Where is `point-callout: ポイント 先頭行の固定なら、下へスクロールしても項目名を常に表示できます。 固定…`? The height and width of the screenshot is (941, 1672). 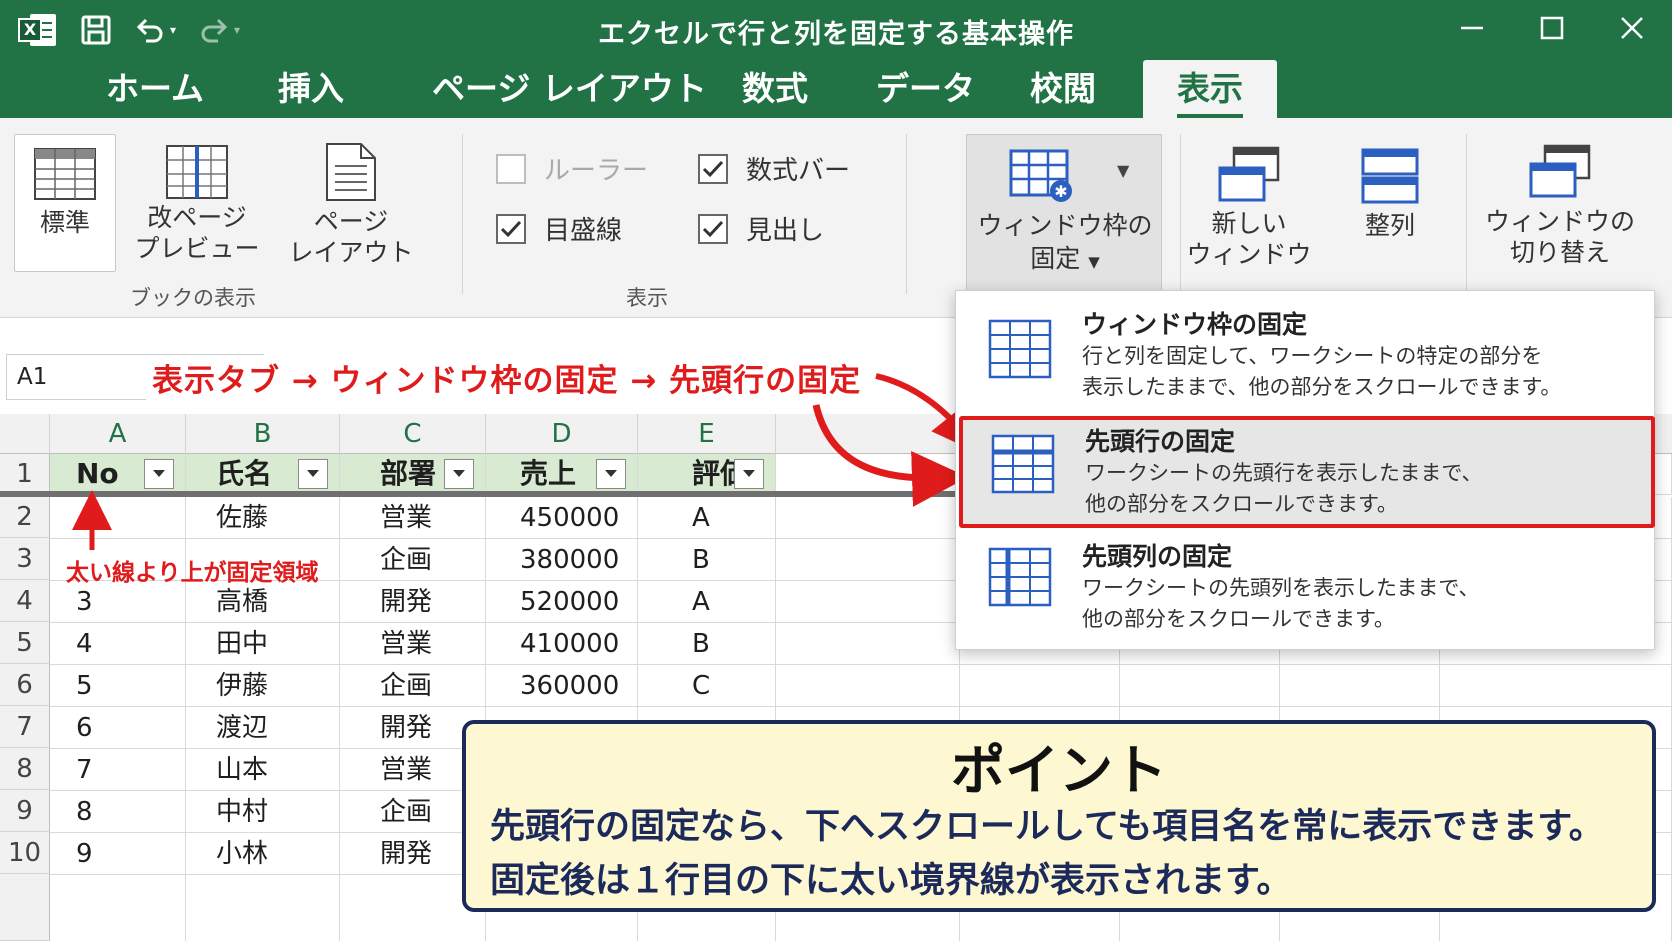 point-callout: ポイント 先頭行の固定なら、下へスクロールしても項目名を常に表示できます。 固定… is located at coordinates (1059, 816).